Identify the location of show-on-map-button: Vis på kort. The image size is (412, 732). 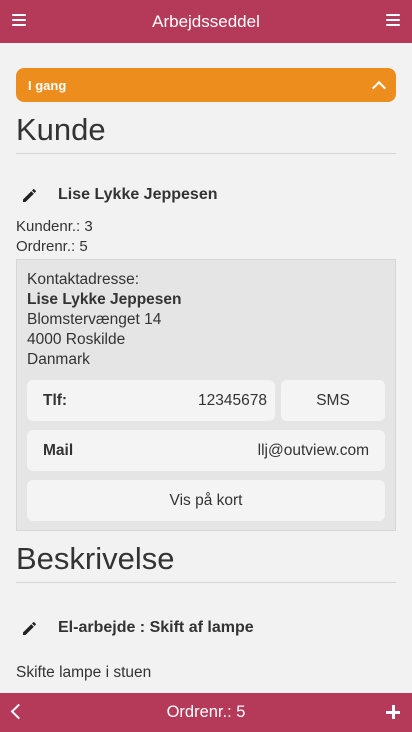
(206, 500).